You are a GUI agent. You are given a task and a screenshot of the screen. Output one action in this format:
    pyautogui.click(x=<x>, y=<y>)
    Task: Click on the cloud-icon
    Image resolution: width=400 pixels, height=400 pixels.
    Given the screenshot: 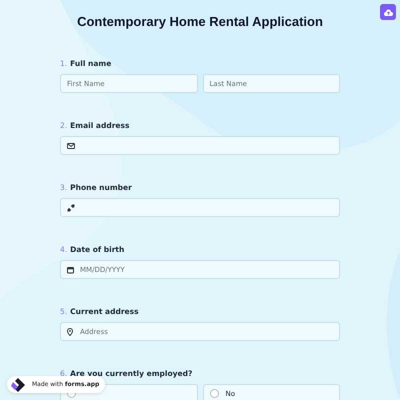 What is the action you would take?
    pyautogui.click(x=388, y=12)
    